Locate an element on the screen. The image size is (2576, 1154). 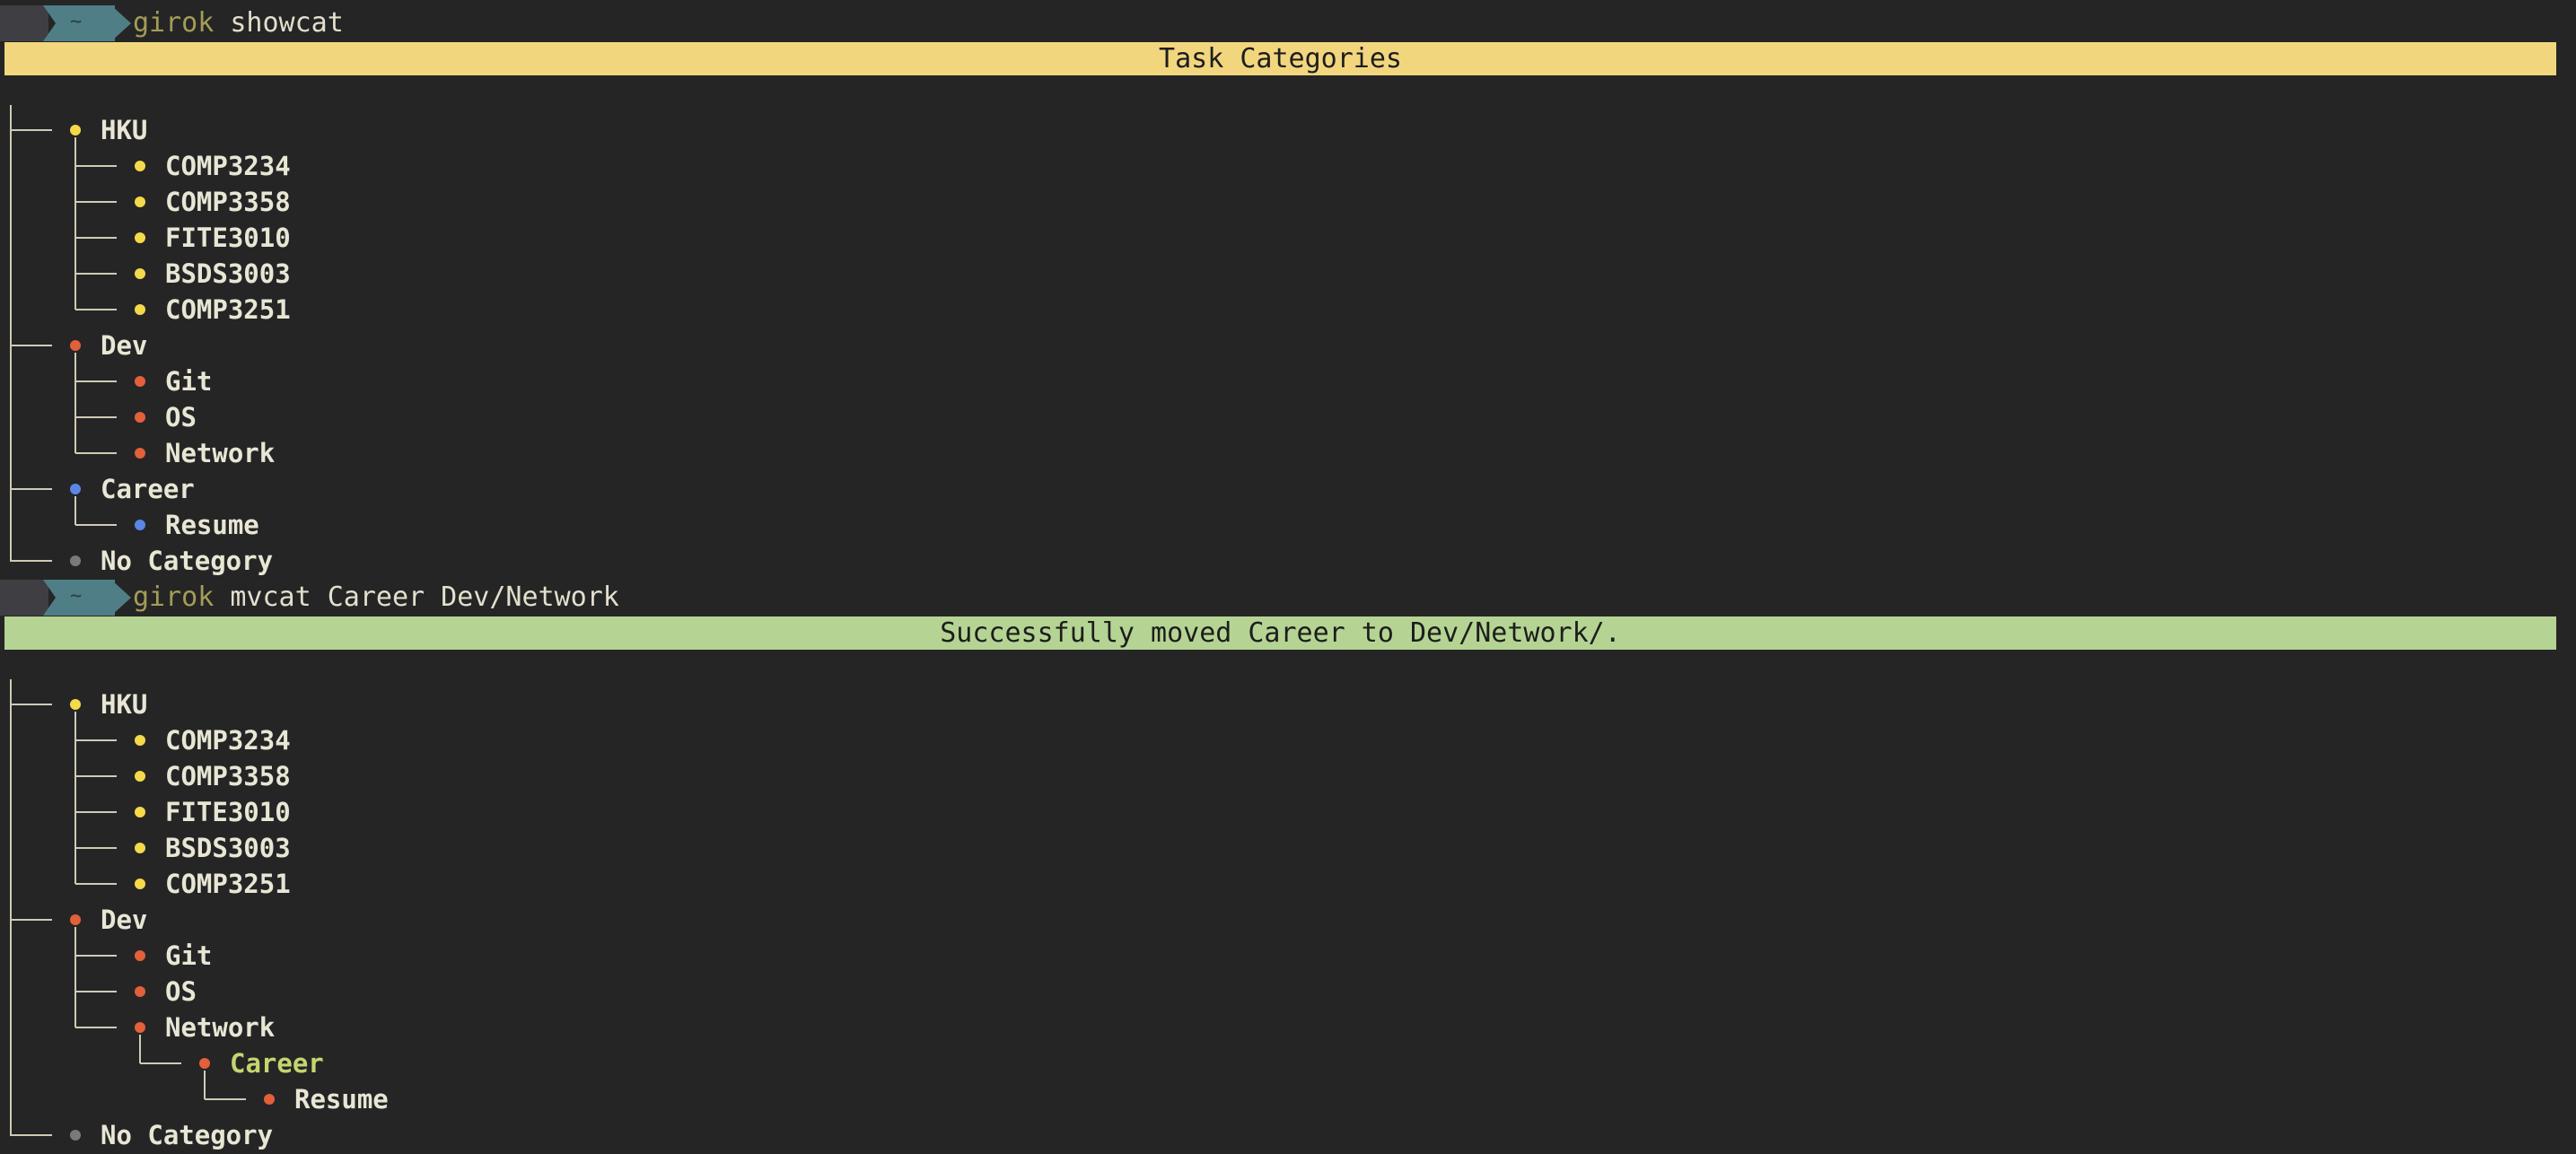
prompt-line-1: ~ girok showcat is located at coordinates (1288, 22).